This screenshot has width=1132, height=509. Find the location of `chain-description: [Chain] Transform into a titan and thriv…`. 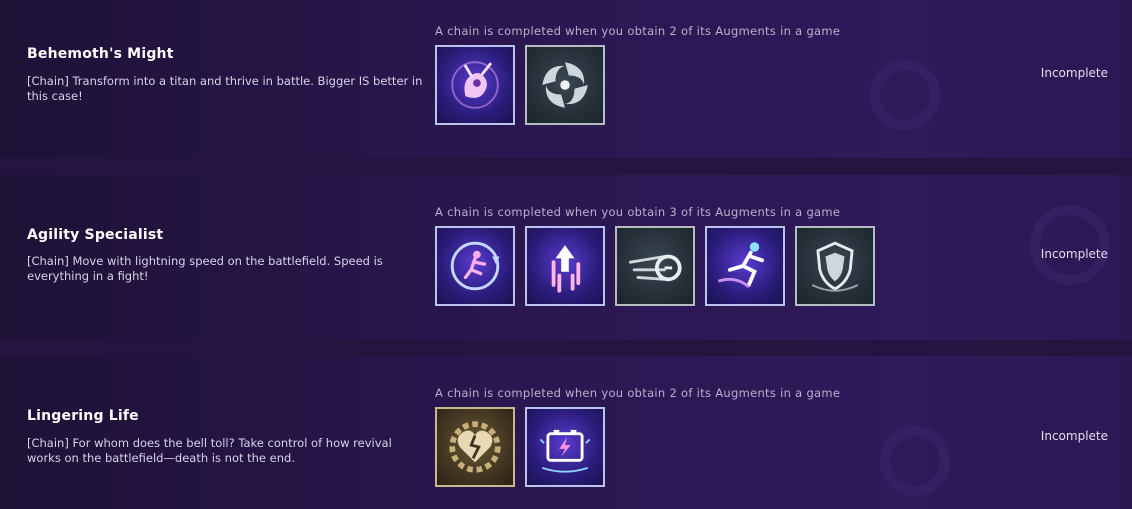

chain-description: [Chain] Transform into a titan and thriv… is located at coordinates (225, 88).